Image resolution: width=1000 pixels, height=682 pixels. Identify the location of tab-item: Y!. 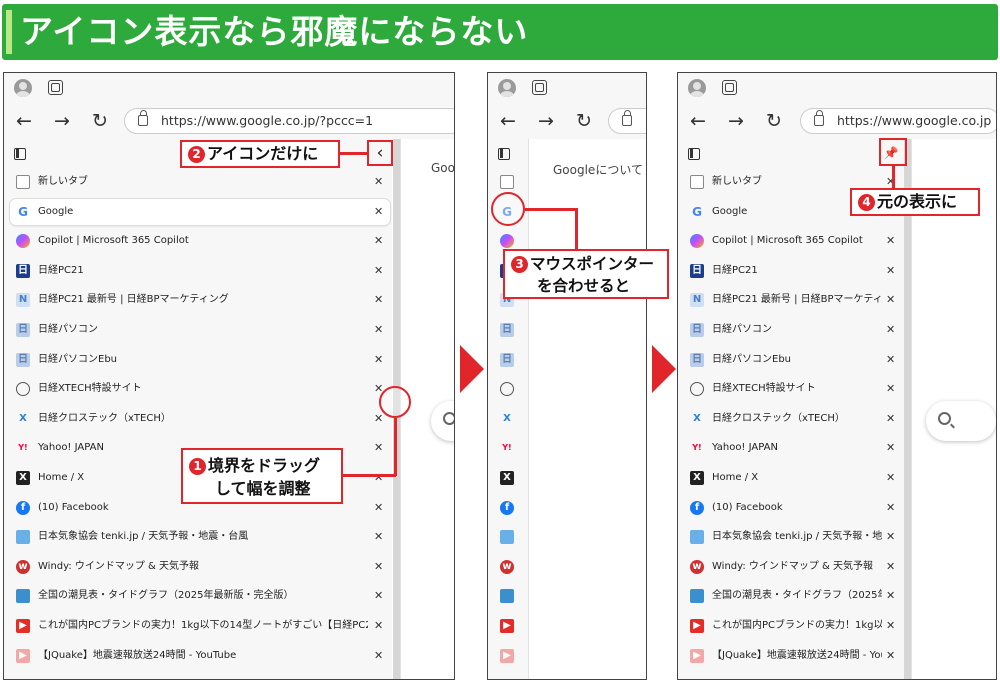
(508, 448).